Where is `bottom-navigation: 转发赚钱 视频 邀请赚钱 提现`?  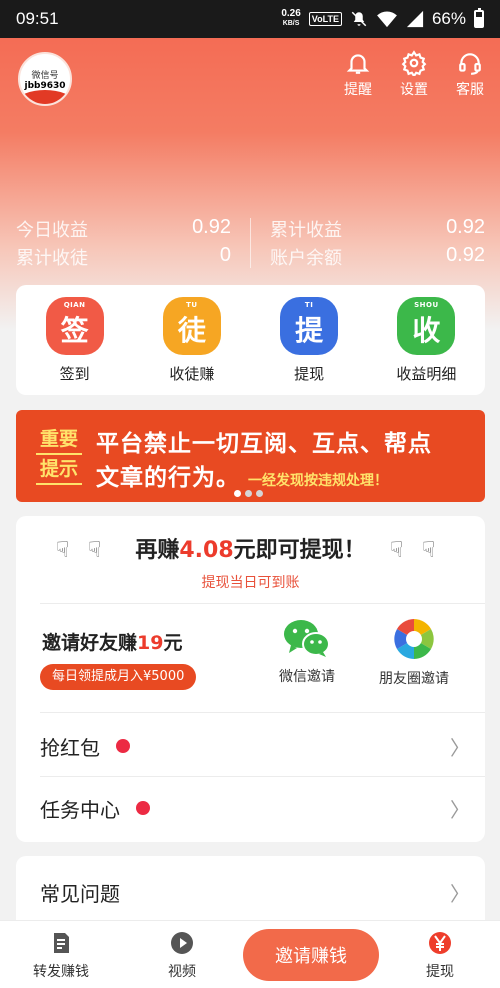
bottom-navigation: 转发赚钱 视频 邀请赚钱 提现 is located at coordinates (250, 954).